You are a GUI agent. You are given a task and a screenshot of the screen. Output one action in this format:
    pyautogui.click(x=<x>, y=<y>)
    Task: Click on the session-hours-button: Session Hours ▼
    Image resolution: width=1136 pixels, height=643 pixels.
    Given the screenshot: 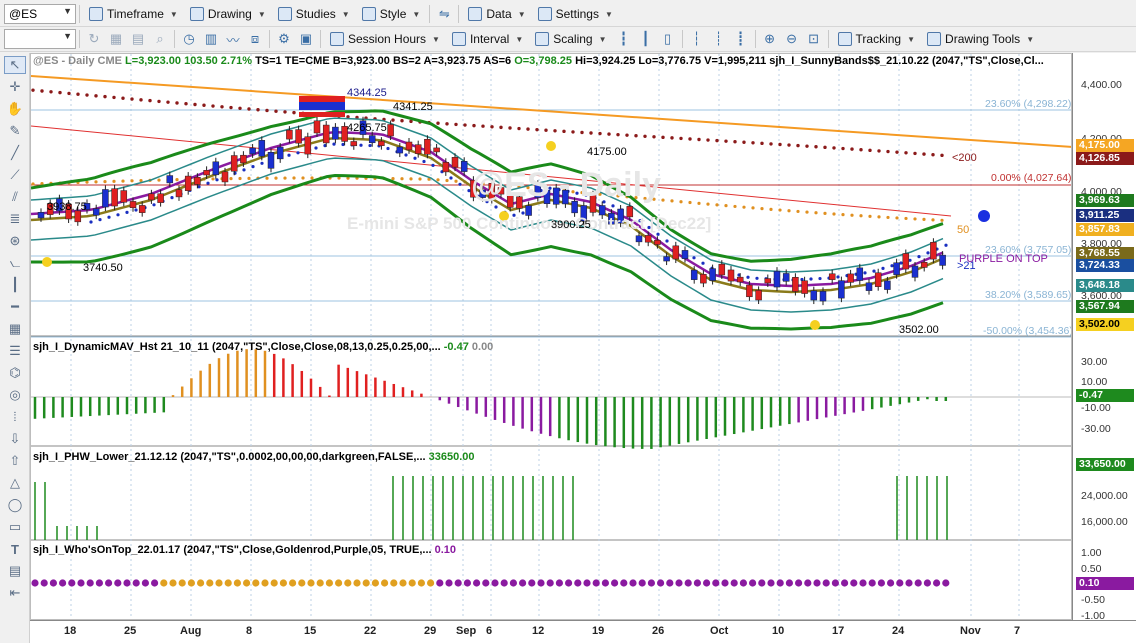 What is the action you would take?
    pyautogui.click(x=385, y=39)
    